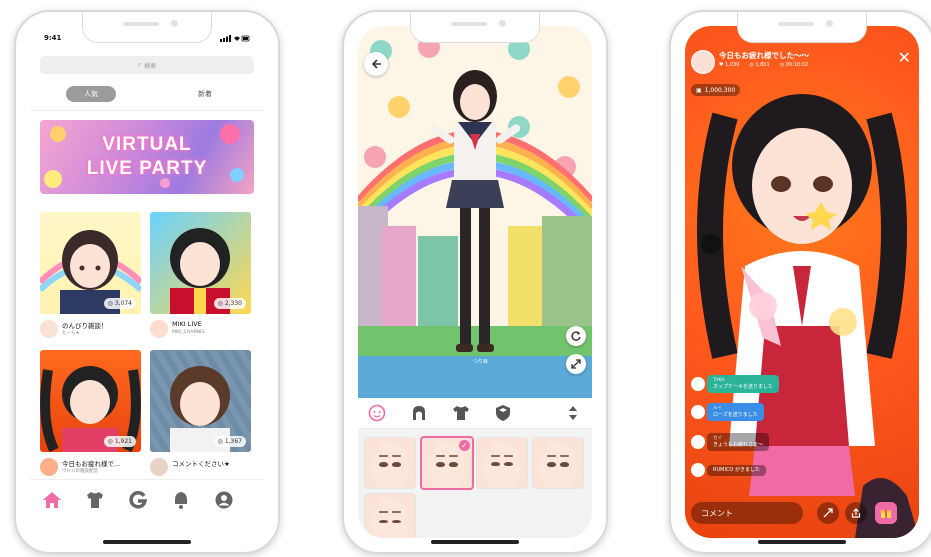 This screenshot has width=931, height=557. What do you see at coordinates (699, 90) in the screenshot?
I see `coin-icon: ▣` at bounding box center [699, 90].